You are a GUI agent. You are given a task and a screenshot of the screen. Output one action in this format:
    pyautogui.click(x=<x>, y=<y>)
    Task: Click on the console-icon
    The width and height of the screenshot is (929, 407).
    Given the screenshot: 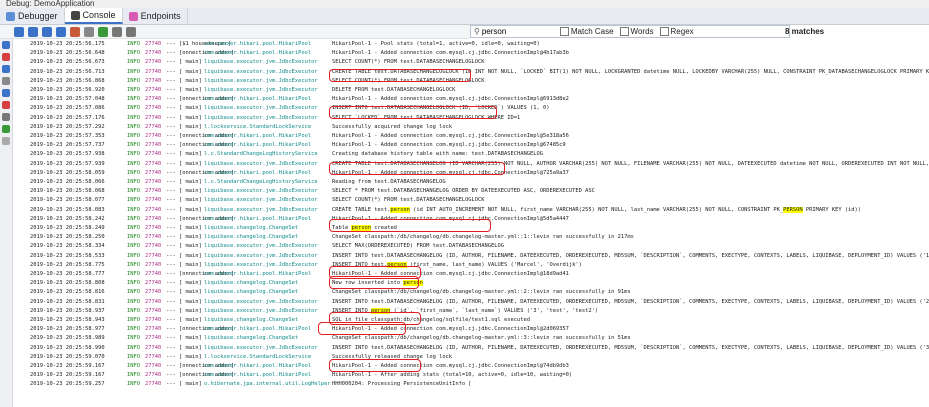 What is the action you would take?
    pyautogui.click(x=75, y=15)
    